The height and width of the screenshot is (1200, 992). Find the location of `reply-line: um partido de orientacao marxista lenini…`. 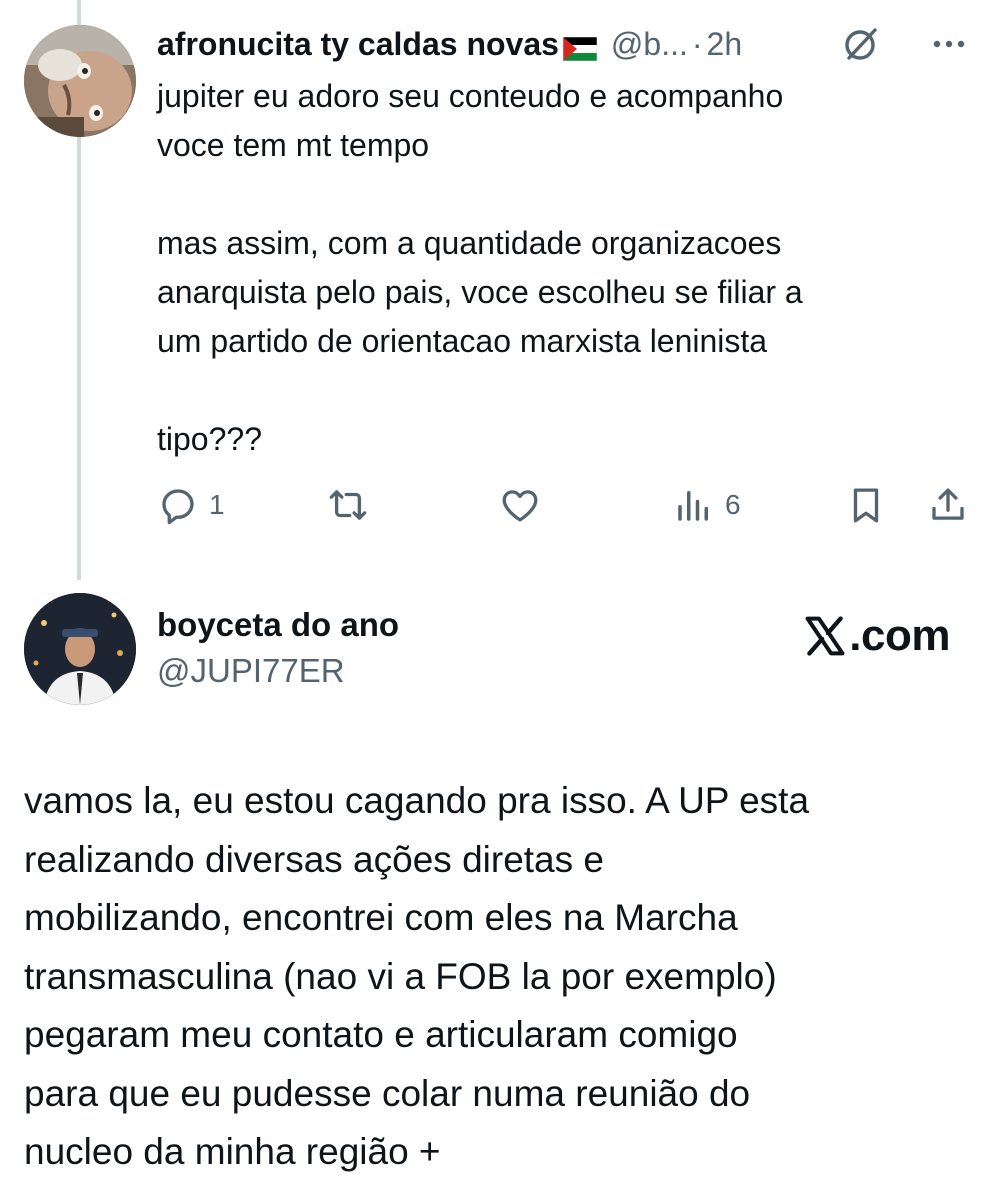

reply-line: um partido de orientacao marxista lenini… is located at coordinates (462, 341).